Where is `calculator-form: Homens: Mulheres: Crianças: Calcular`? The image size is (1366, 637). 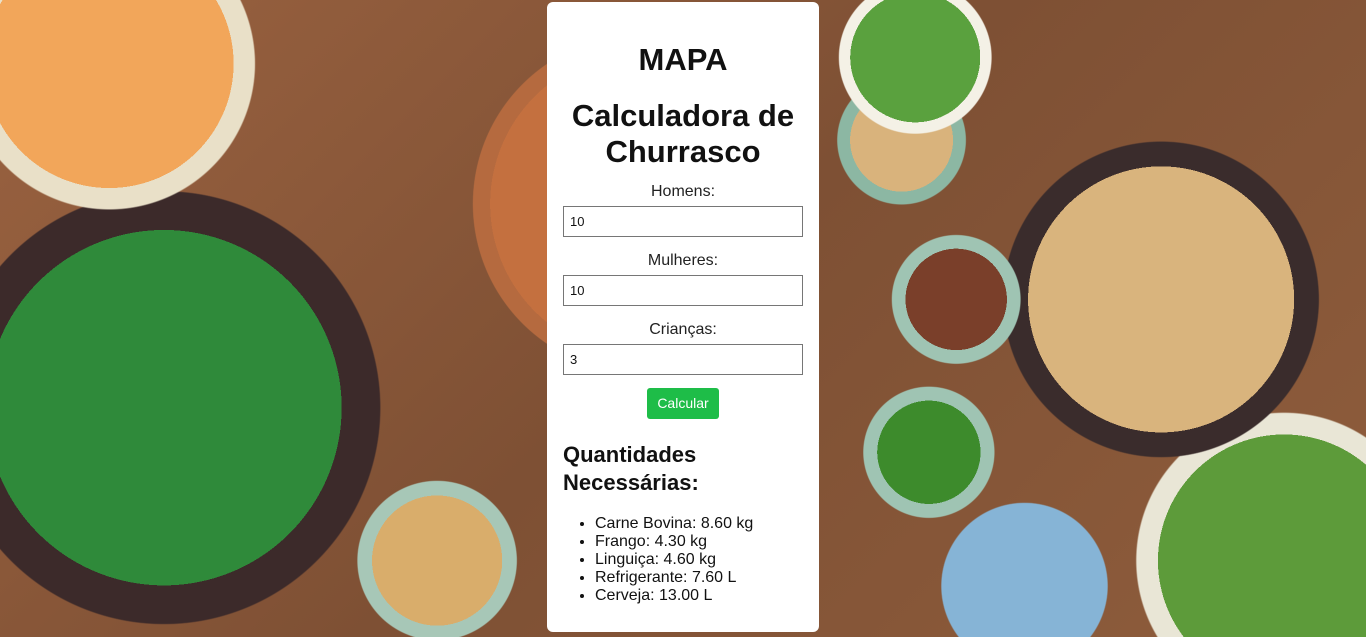
calculator-form: Homens: Mulheres: Crianças: Calcular is located at coordinates (683, 300).